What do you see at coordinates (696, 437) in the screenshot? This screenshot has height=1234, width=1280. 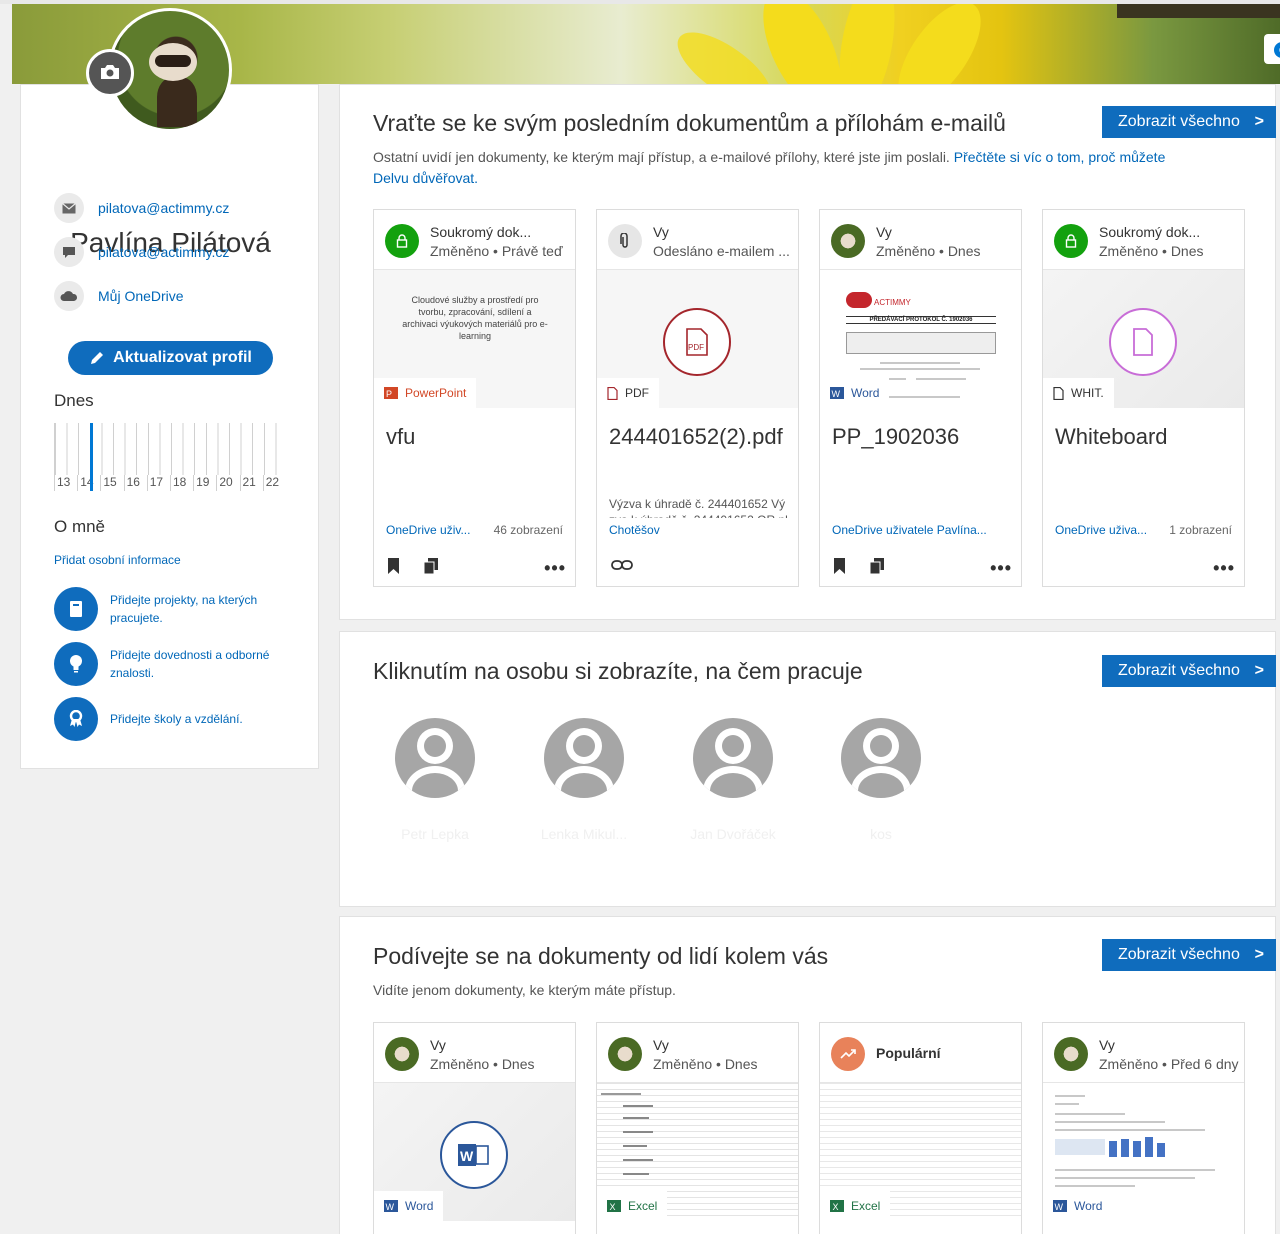 I see `document-name: 244401652(2).pdf` at bounding box center [696, 437].